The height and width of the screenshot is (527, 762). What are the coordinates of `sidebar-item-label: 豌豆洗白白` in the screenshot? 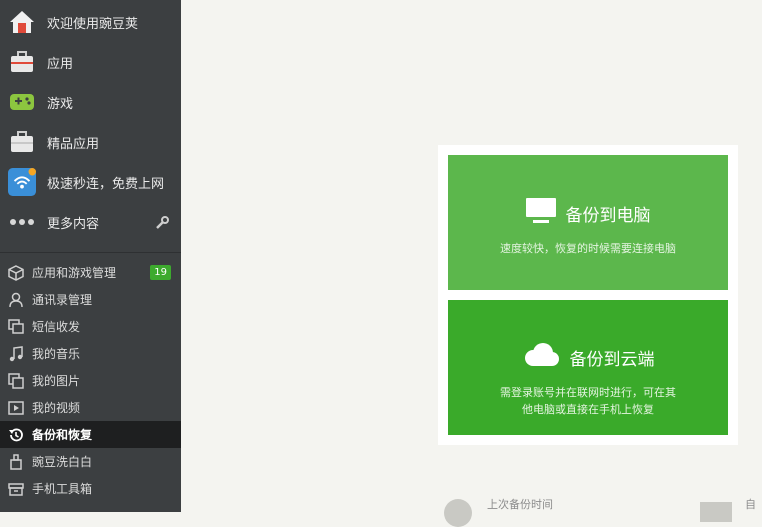 It's located at (62, 462).